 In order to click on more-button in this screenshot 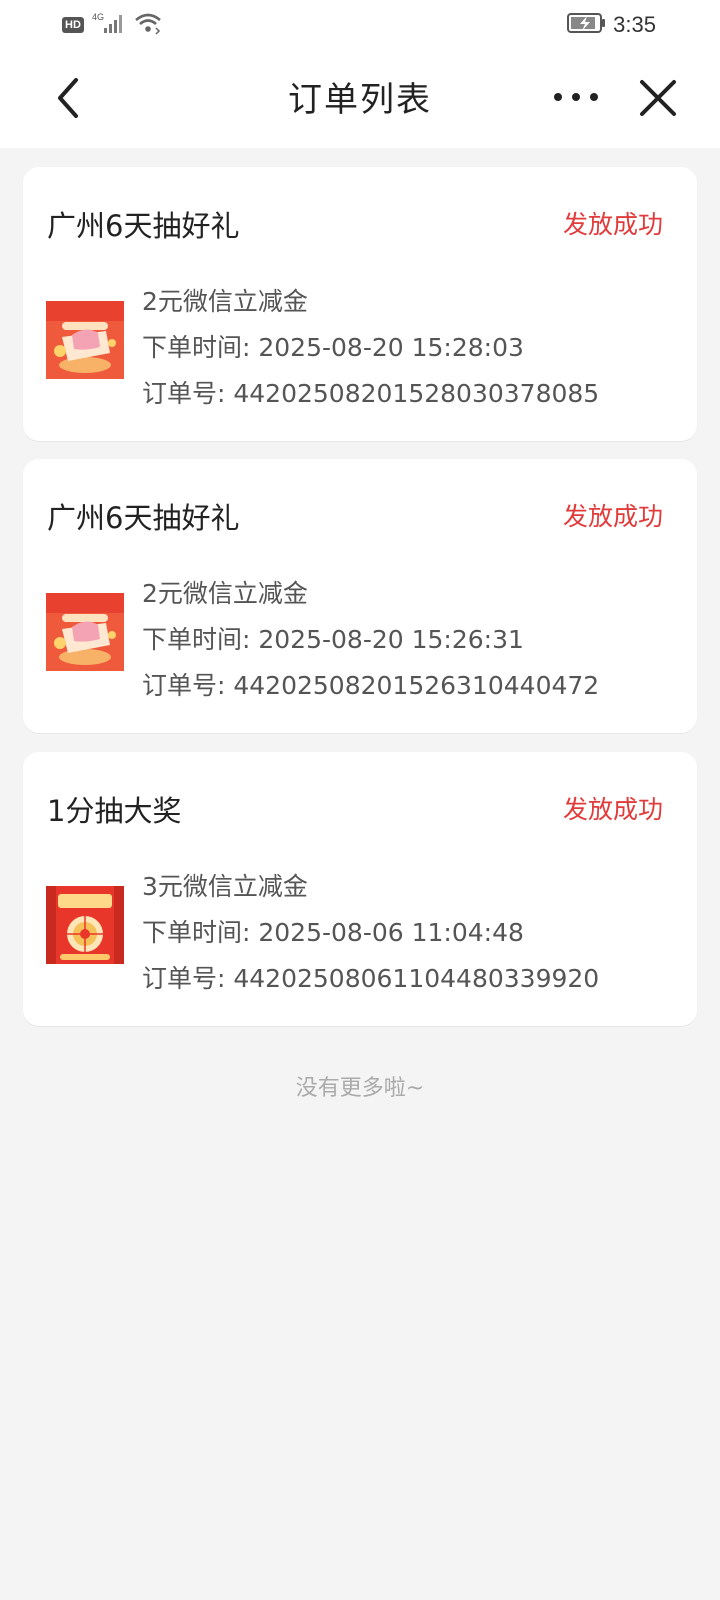, I will do `click(576, 97)`.